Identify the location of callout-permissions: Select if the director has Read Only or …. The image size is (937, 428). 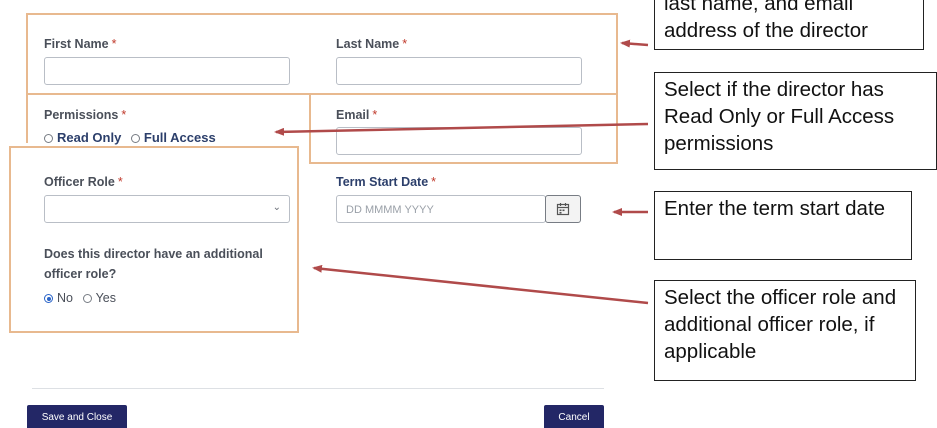
(795, 121).